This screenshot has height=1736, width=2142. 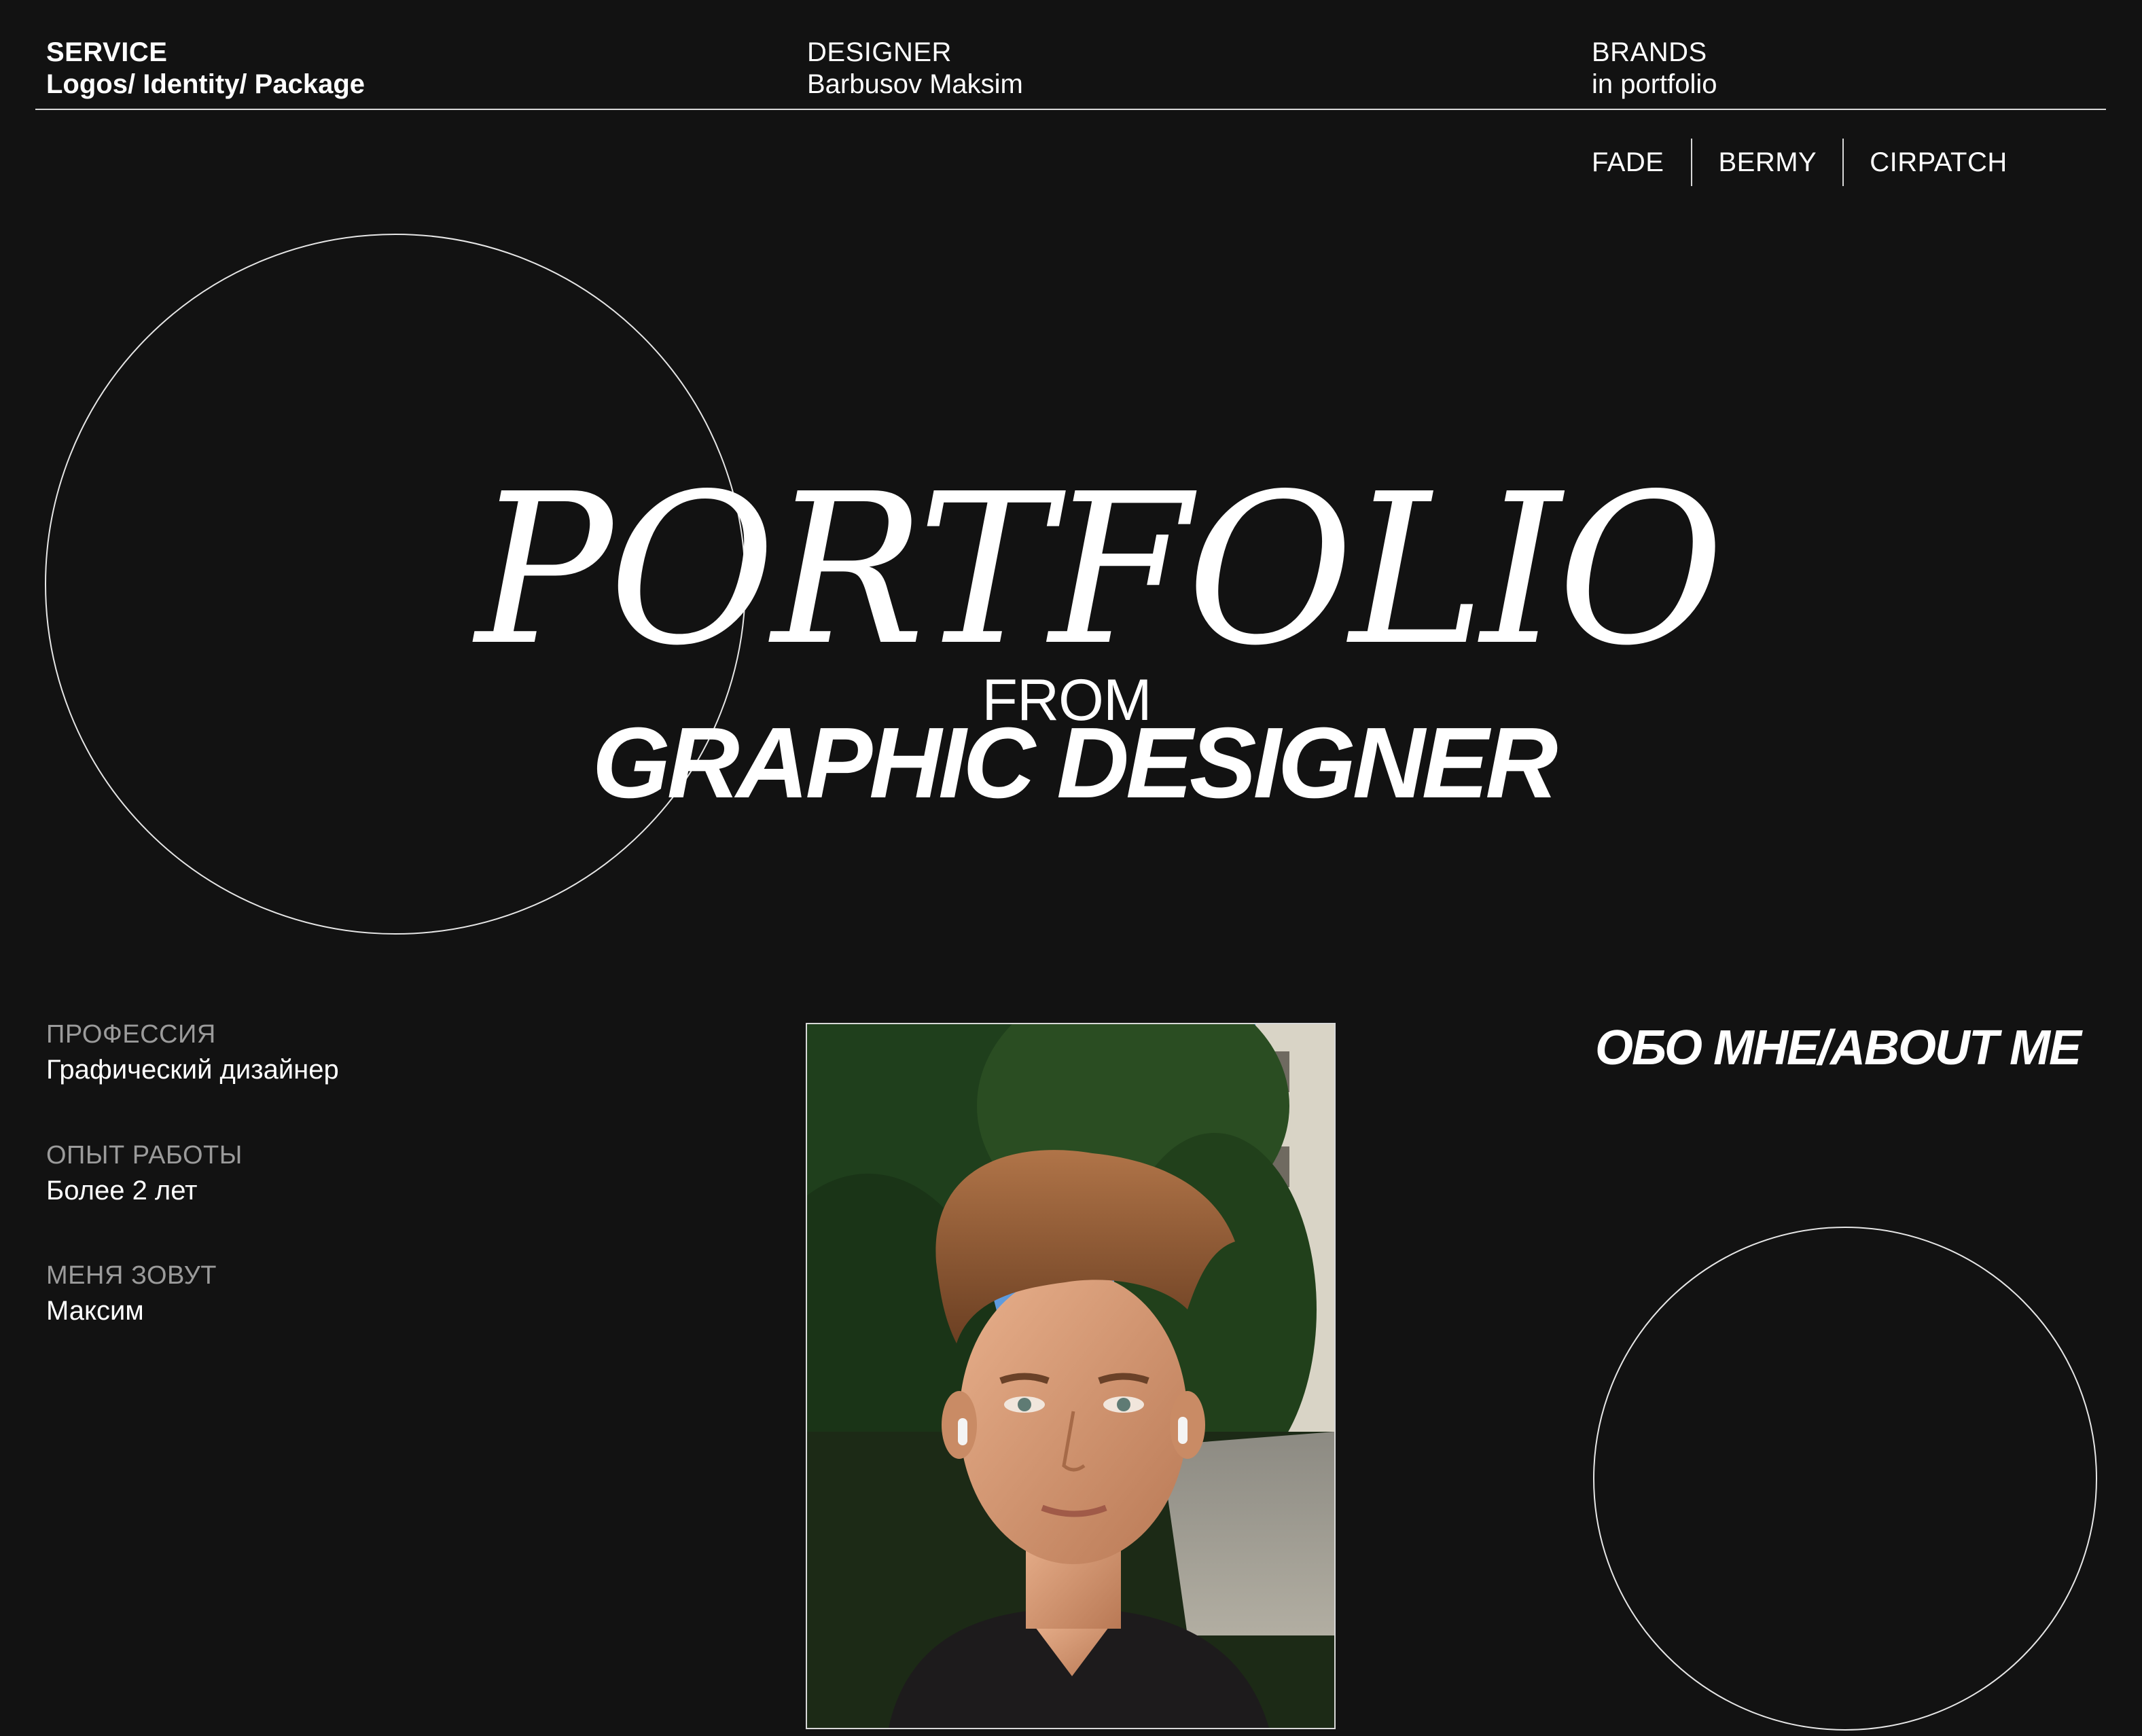 What do you see at coordinates (1071, 1376) in the screenshot?
I see `portrait-photo` at bounding box center [1071, 1376].